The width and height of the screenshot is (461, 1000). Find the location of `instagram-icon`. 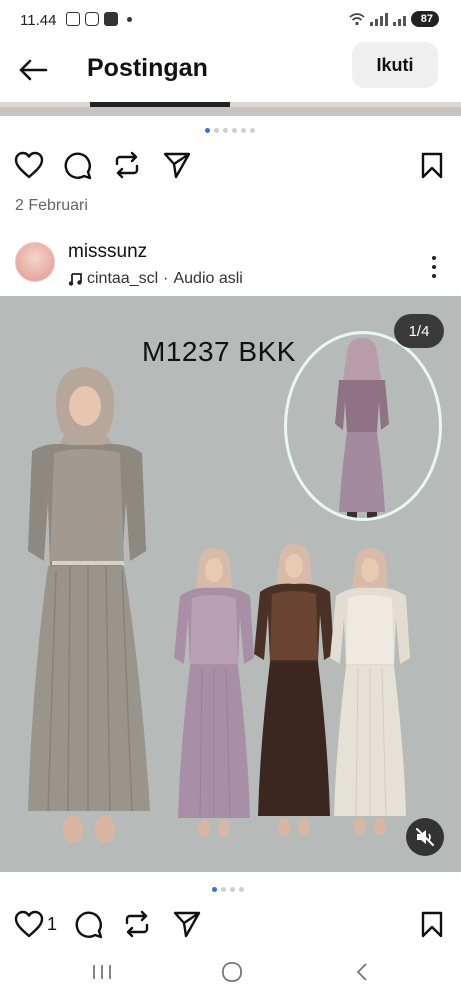

instagram-icon is located at coordinates (92, 19).